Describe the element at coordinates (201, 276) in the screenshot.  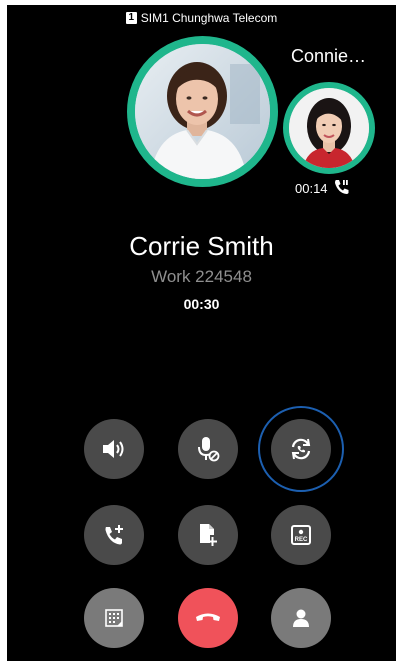
I see `caller-number: Work 224548` at that location.